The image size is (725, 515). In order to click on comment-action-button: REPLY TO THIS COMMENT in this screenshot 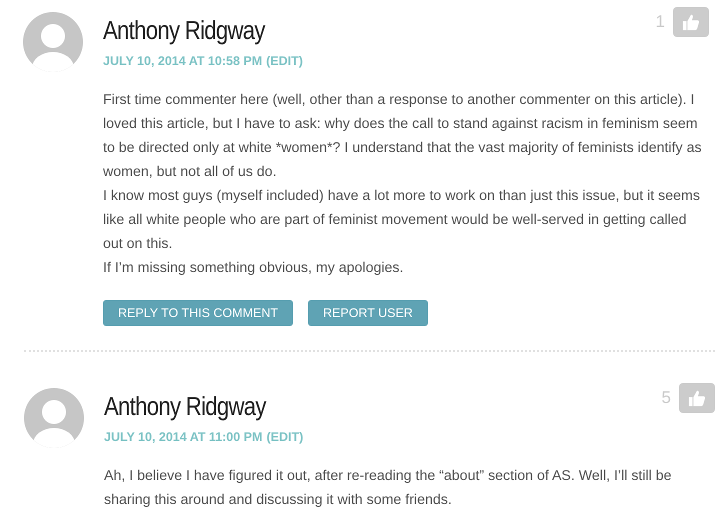, I will do `click(198, 313)`.